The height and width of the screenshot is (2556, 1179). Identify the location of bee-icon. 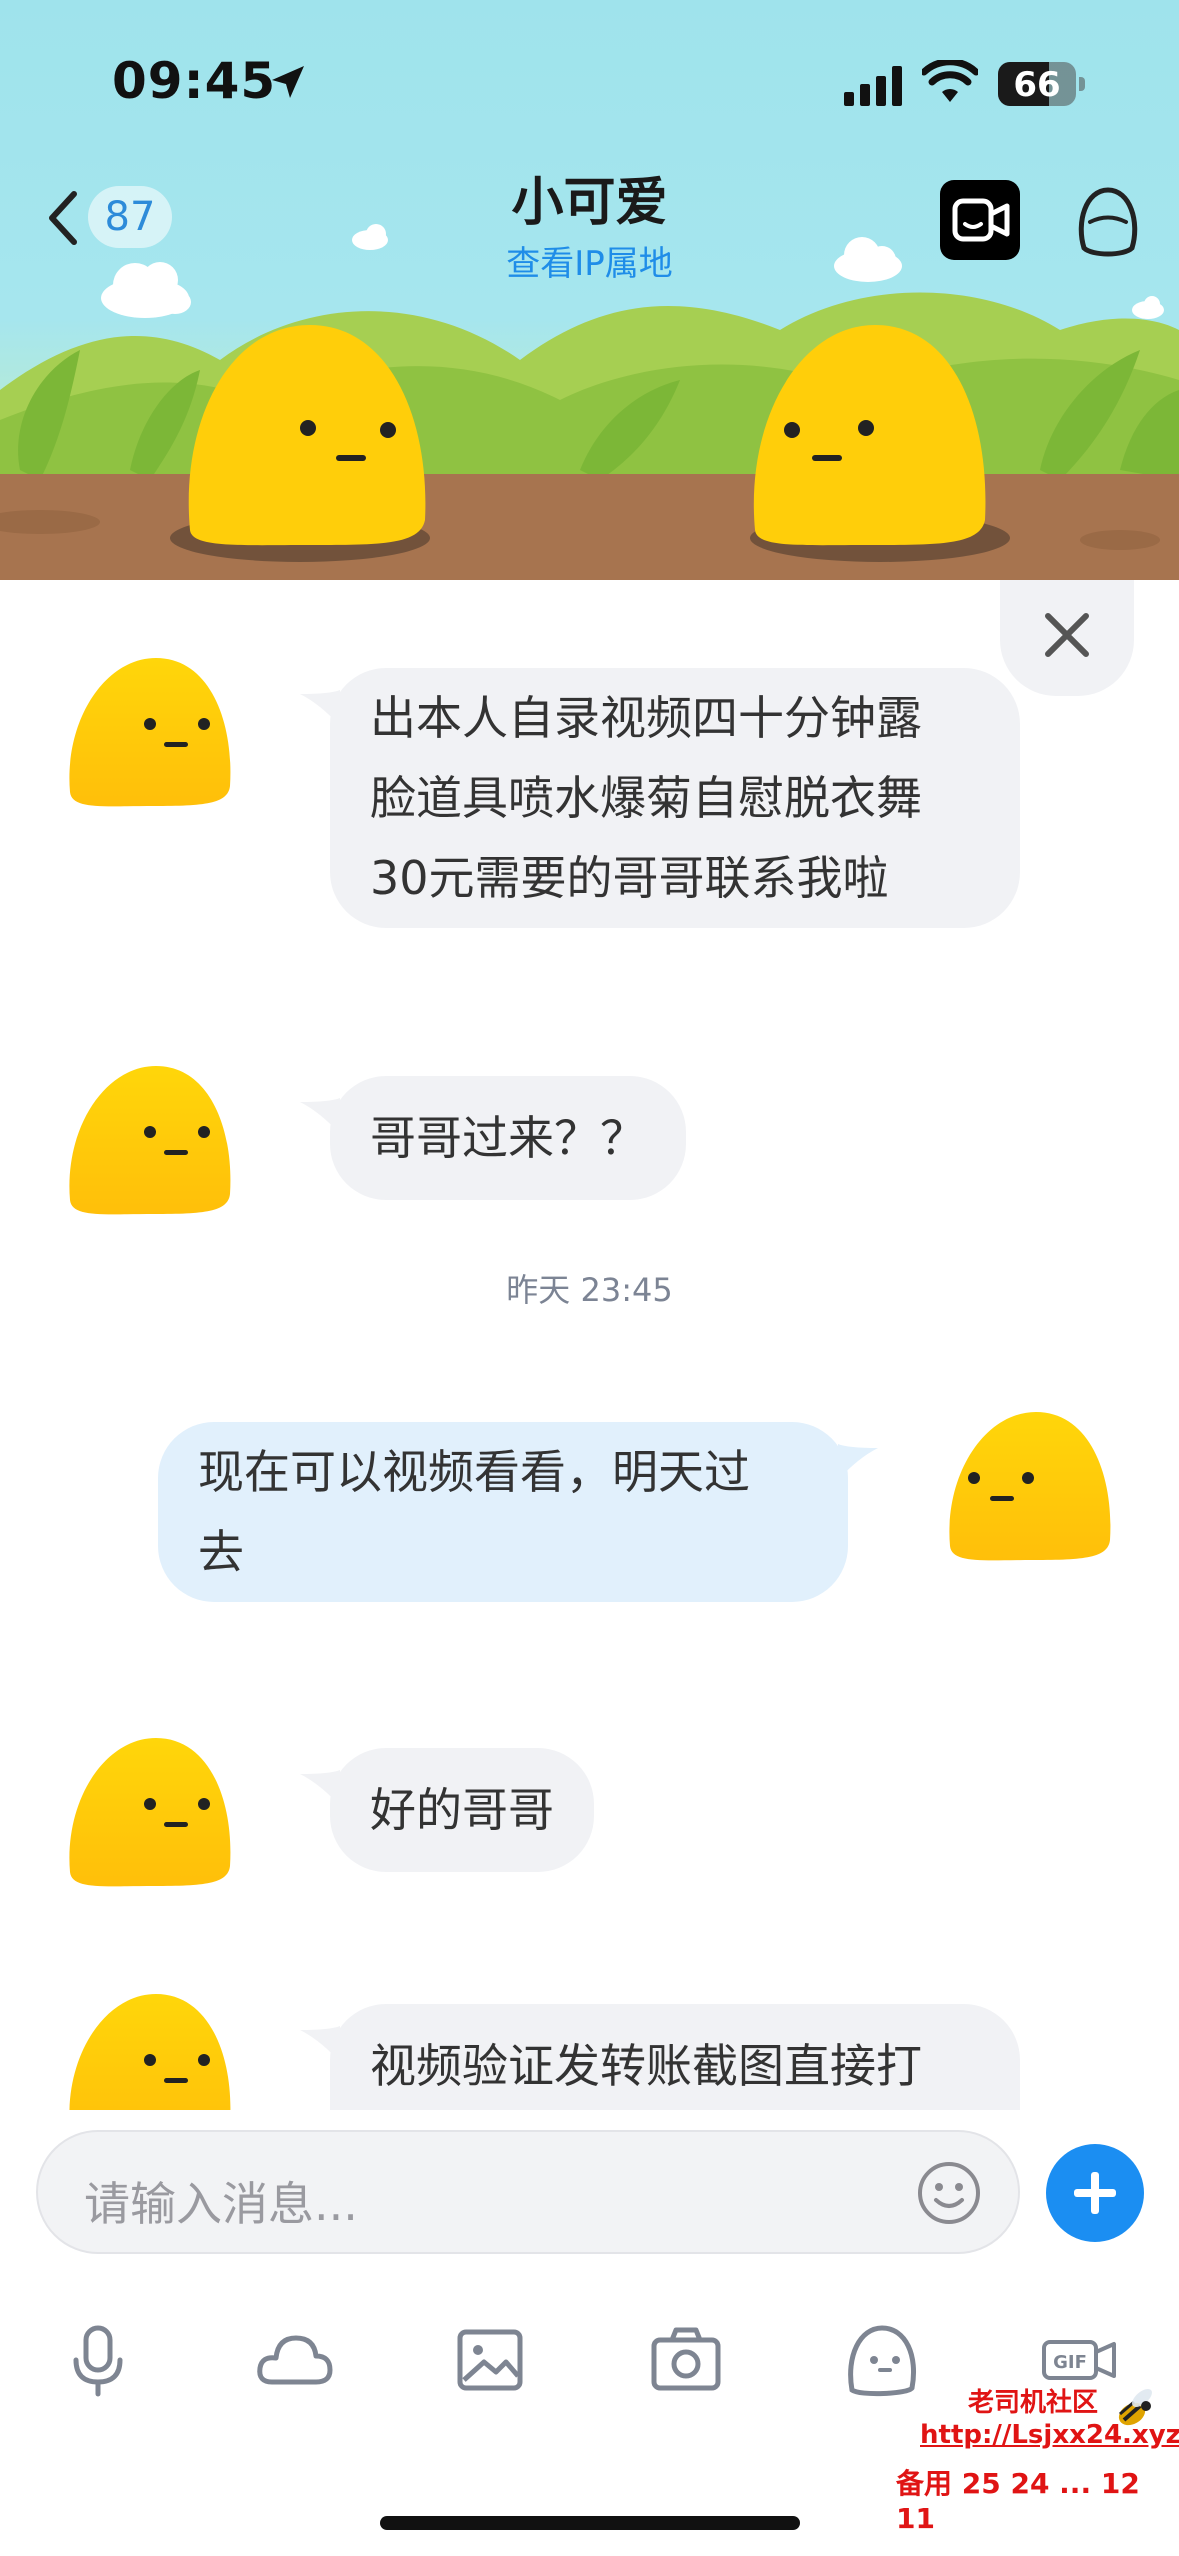
(1135, 2407).